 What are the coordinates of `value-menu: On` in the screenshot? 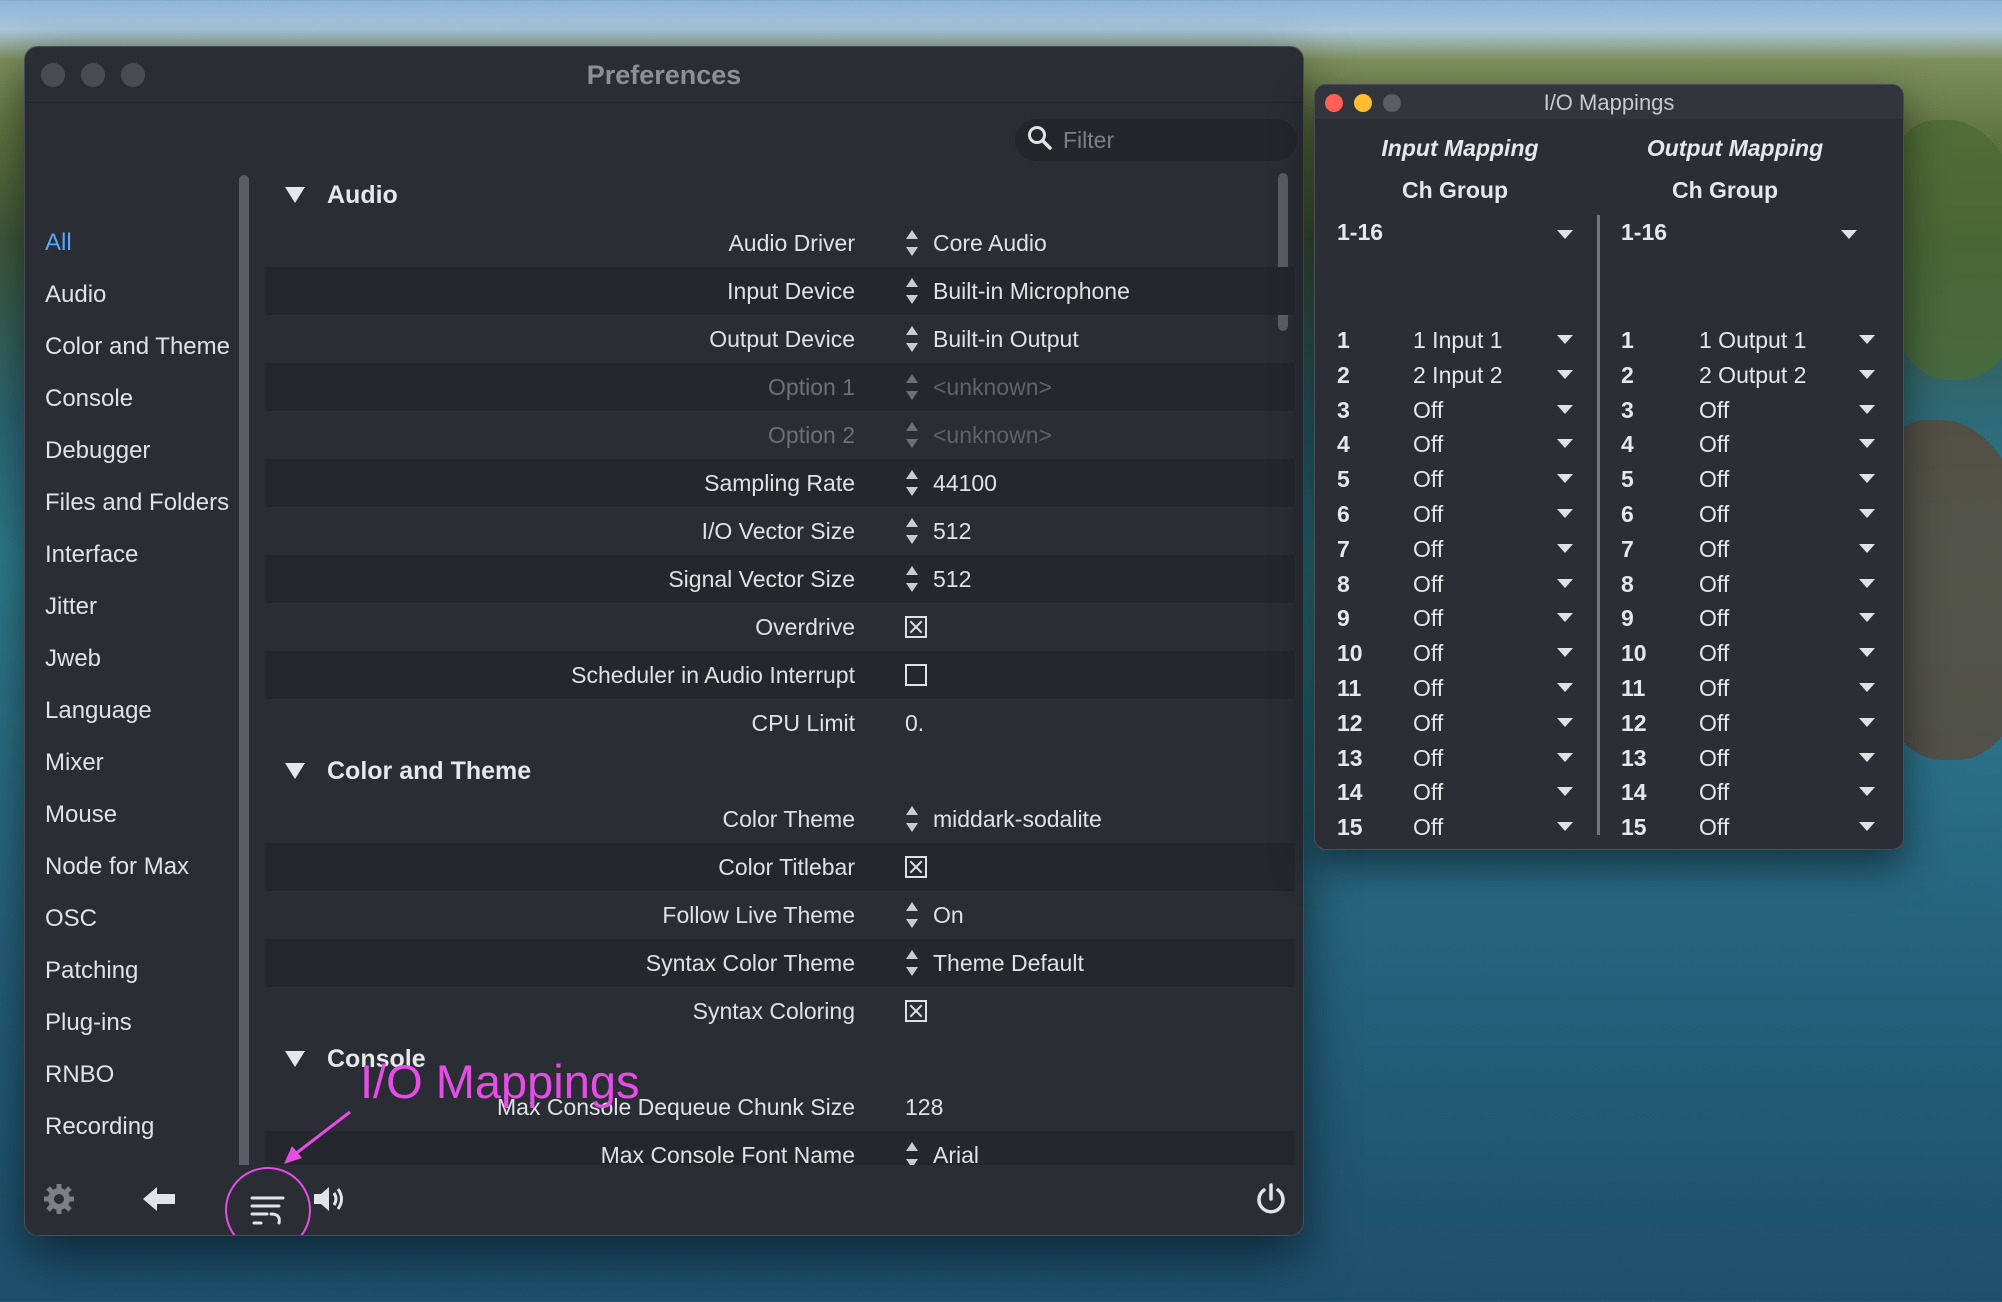 It's located at (948, 915).